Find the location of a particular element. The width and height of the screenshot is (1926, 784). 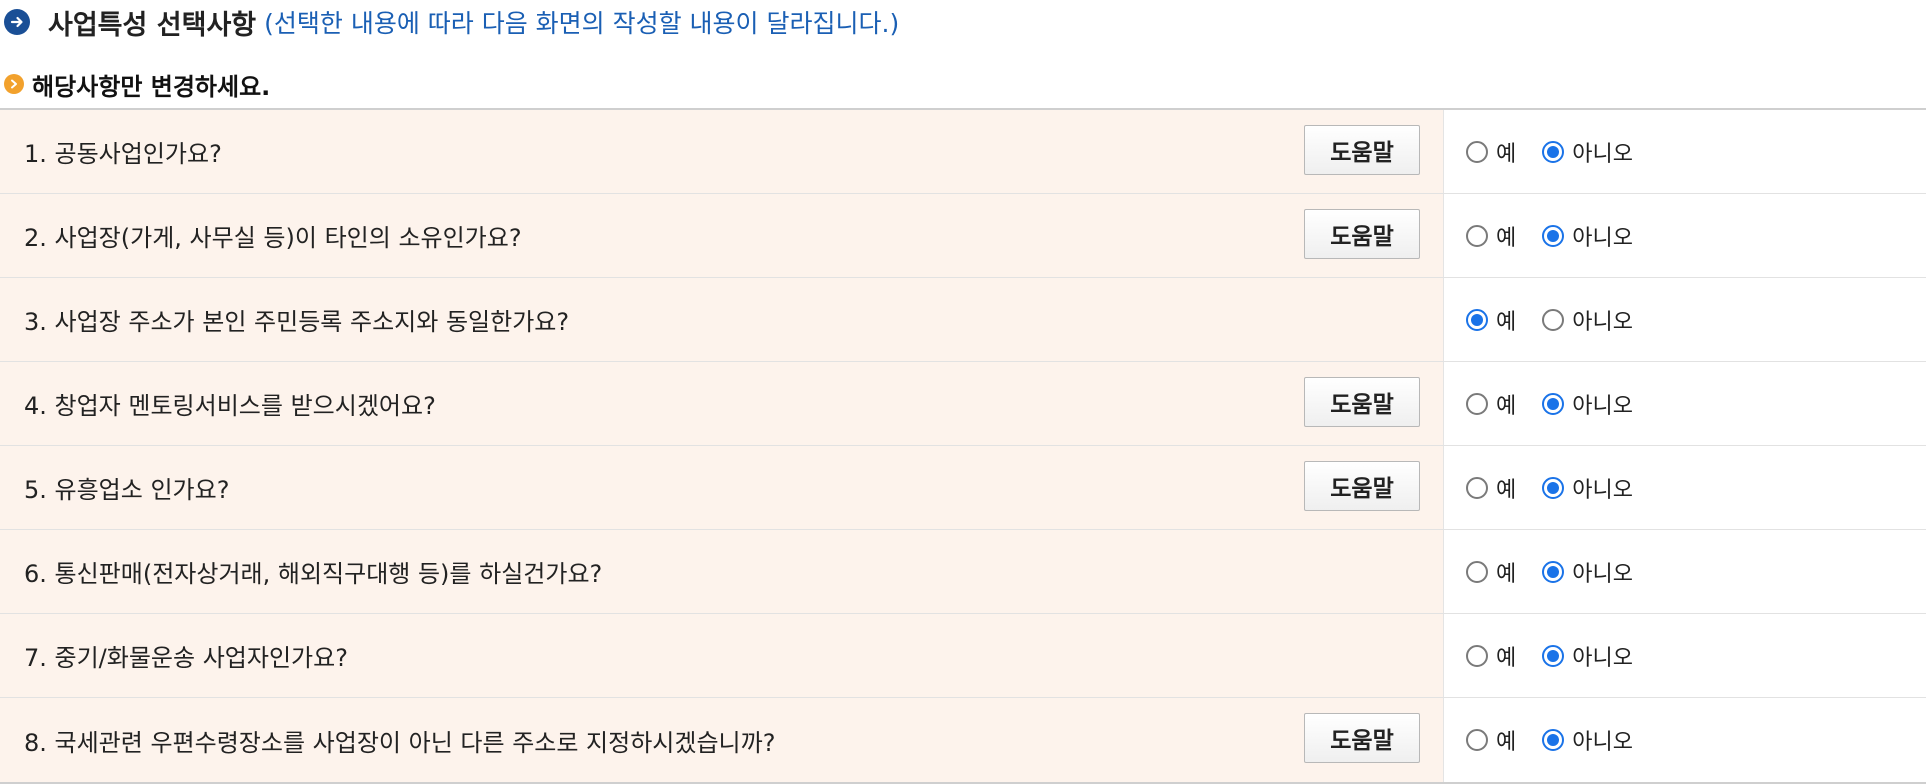

question-cell: 7. 중기/화물운송 사업자인가요? is located at coordinates (722, 655).